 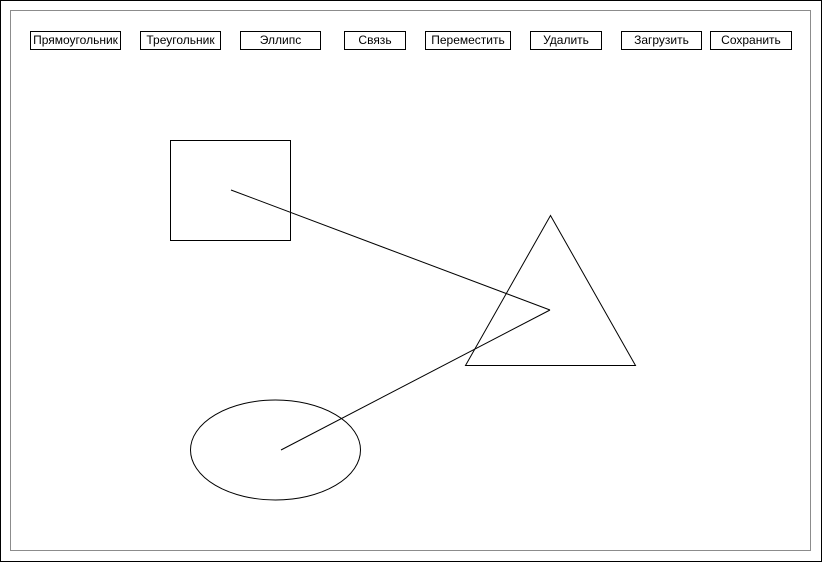 What do you see at coordinates (468, 40) in the screenshot?
I see `move-button: Переместить` at bounding box center [468, 40].